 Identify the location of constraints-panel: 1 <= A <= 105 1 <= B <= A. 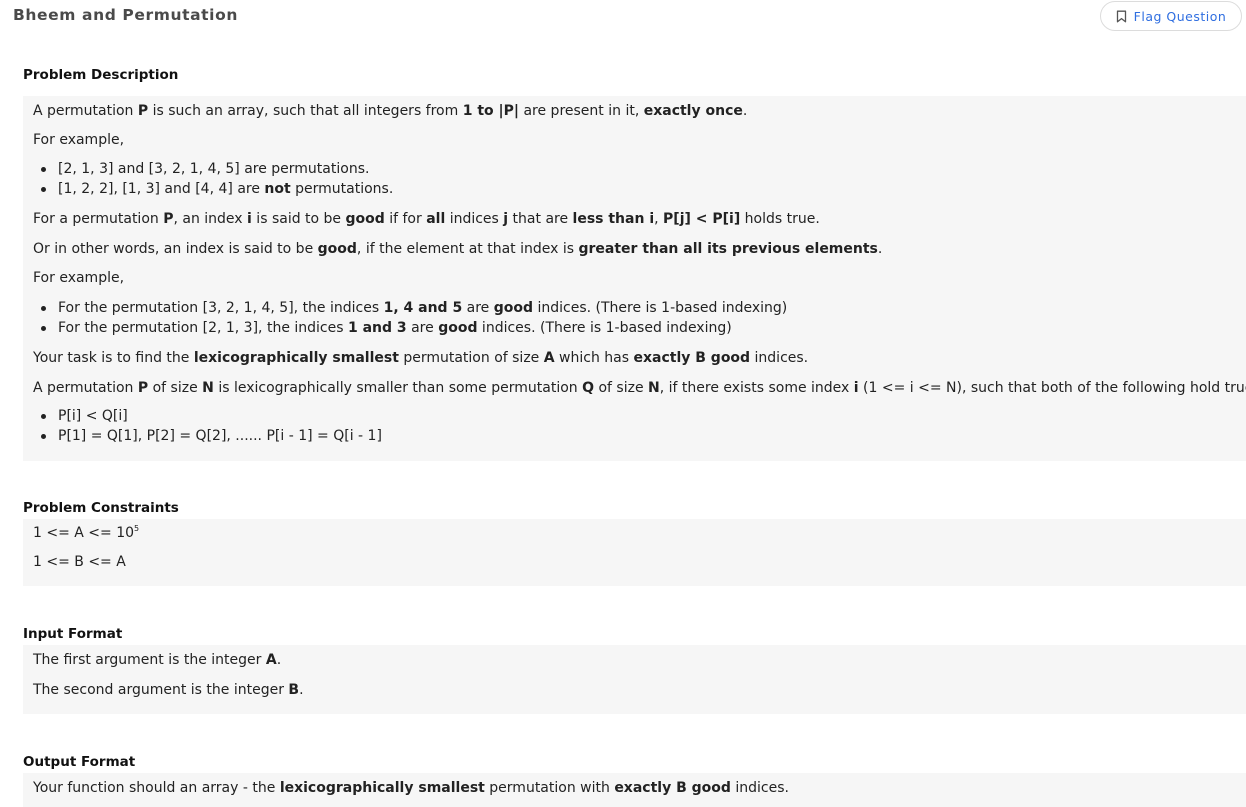
(634, 552).